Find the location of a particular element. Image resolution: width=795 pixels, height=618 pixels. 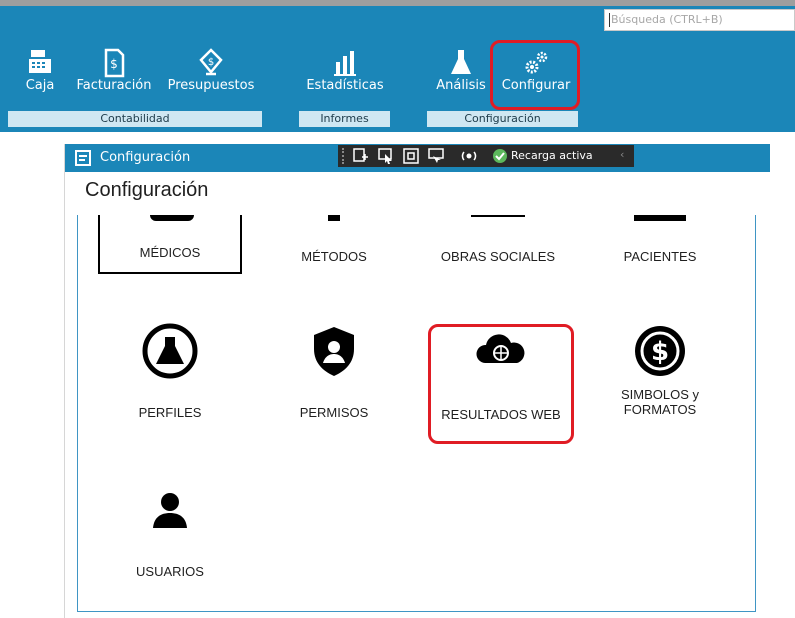

facturacion-button: $ Facturación is located at coordinates (114, 70).